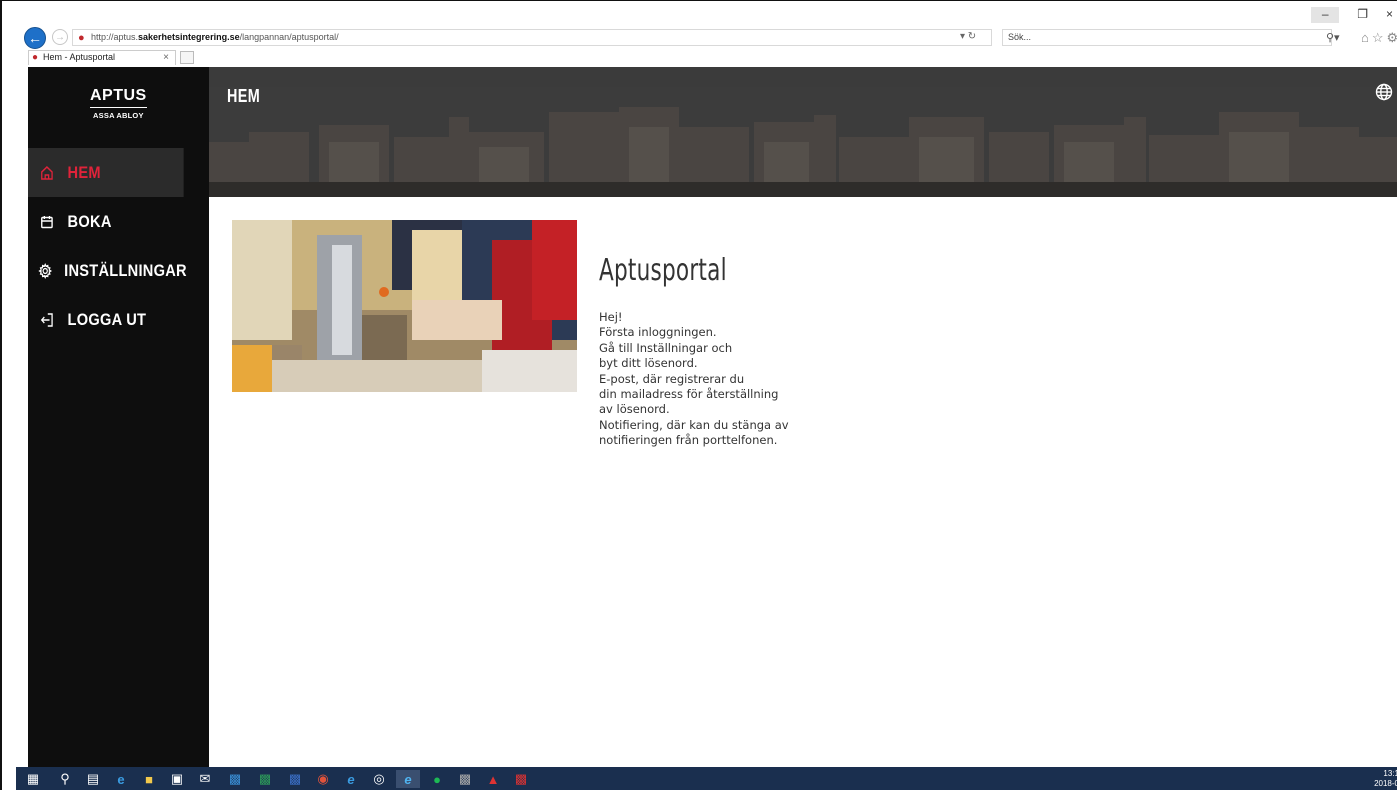 The height and width of the screenshot is (790, 1397). What do you see at coordinates (35, 57) in the screenshot?
I see `tab-favicon-icon: ●` at bounding box center [35, 57].